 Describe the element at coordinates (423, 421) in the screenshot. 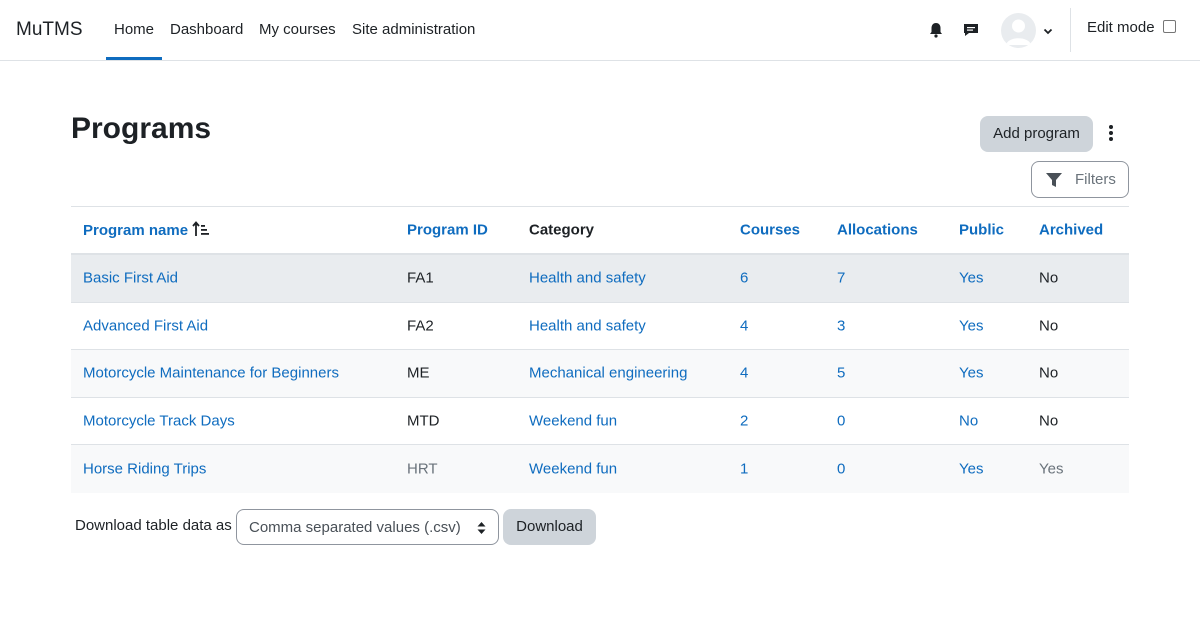

I see `program-id: MTD` at that location.